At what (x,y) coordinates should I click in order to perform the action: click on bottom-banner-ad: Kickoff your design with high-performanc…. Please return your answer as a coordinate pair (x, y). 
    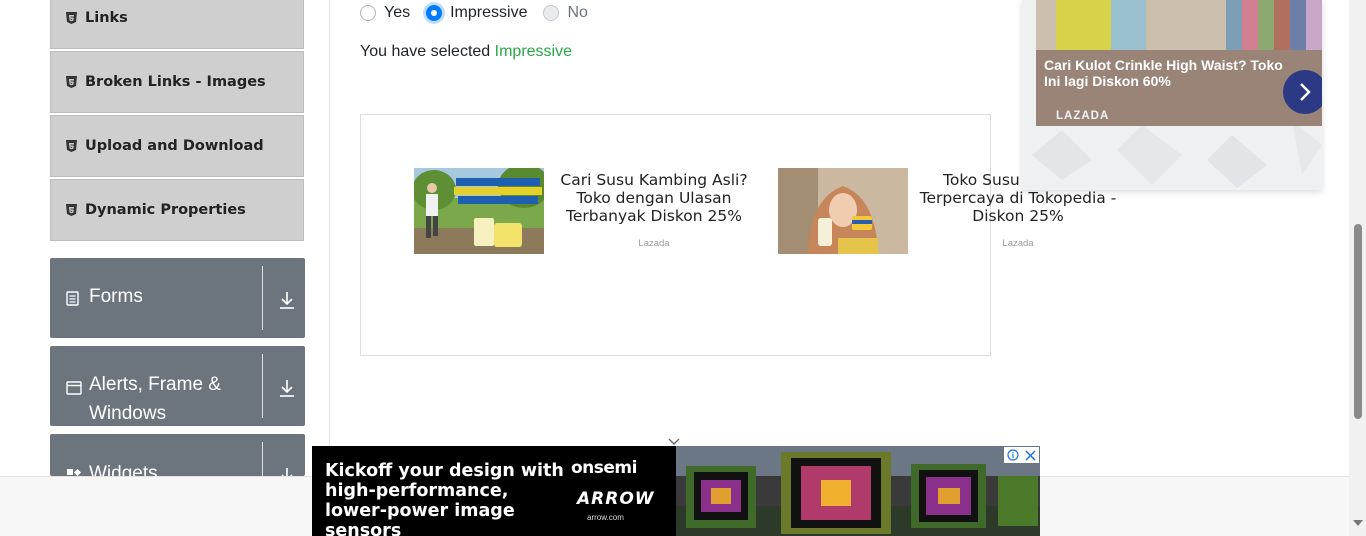
    Looking at the image, I should click on (676, 491).